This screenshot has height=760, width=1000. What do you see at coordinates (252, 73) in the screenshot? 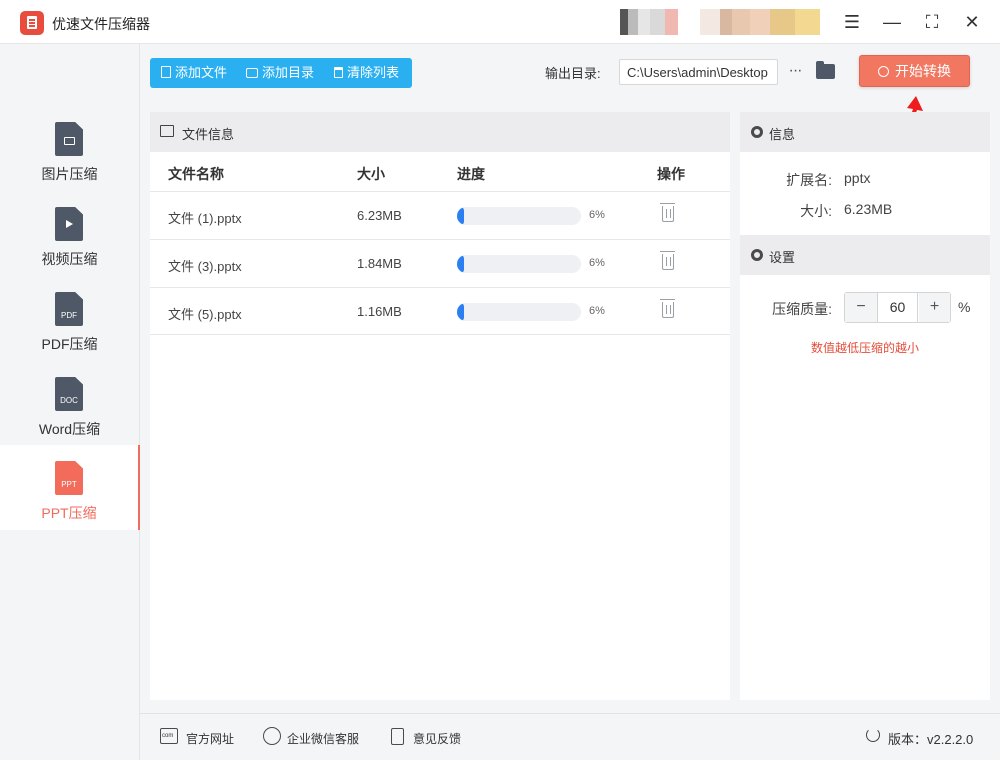
I see `folder-icon` at bounding box center [252, 73].